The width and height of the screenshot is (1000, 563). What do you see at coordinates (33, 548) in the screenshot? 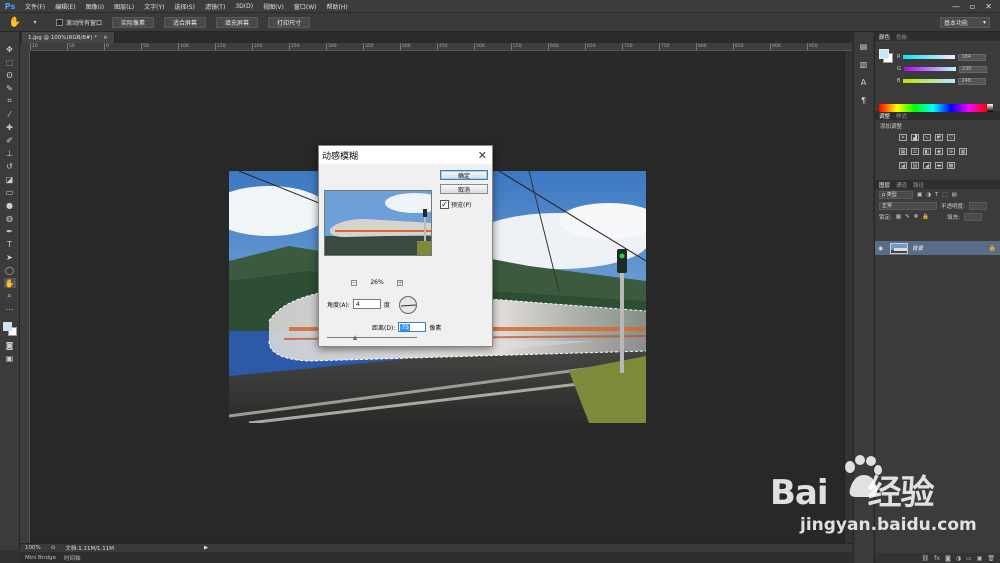
I see `zoom-level: 100%` at bounding box center [33, 548].